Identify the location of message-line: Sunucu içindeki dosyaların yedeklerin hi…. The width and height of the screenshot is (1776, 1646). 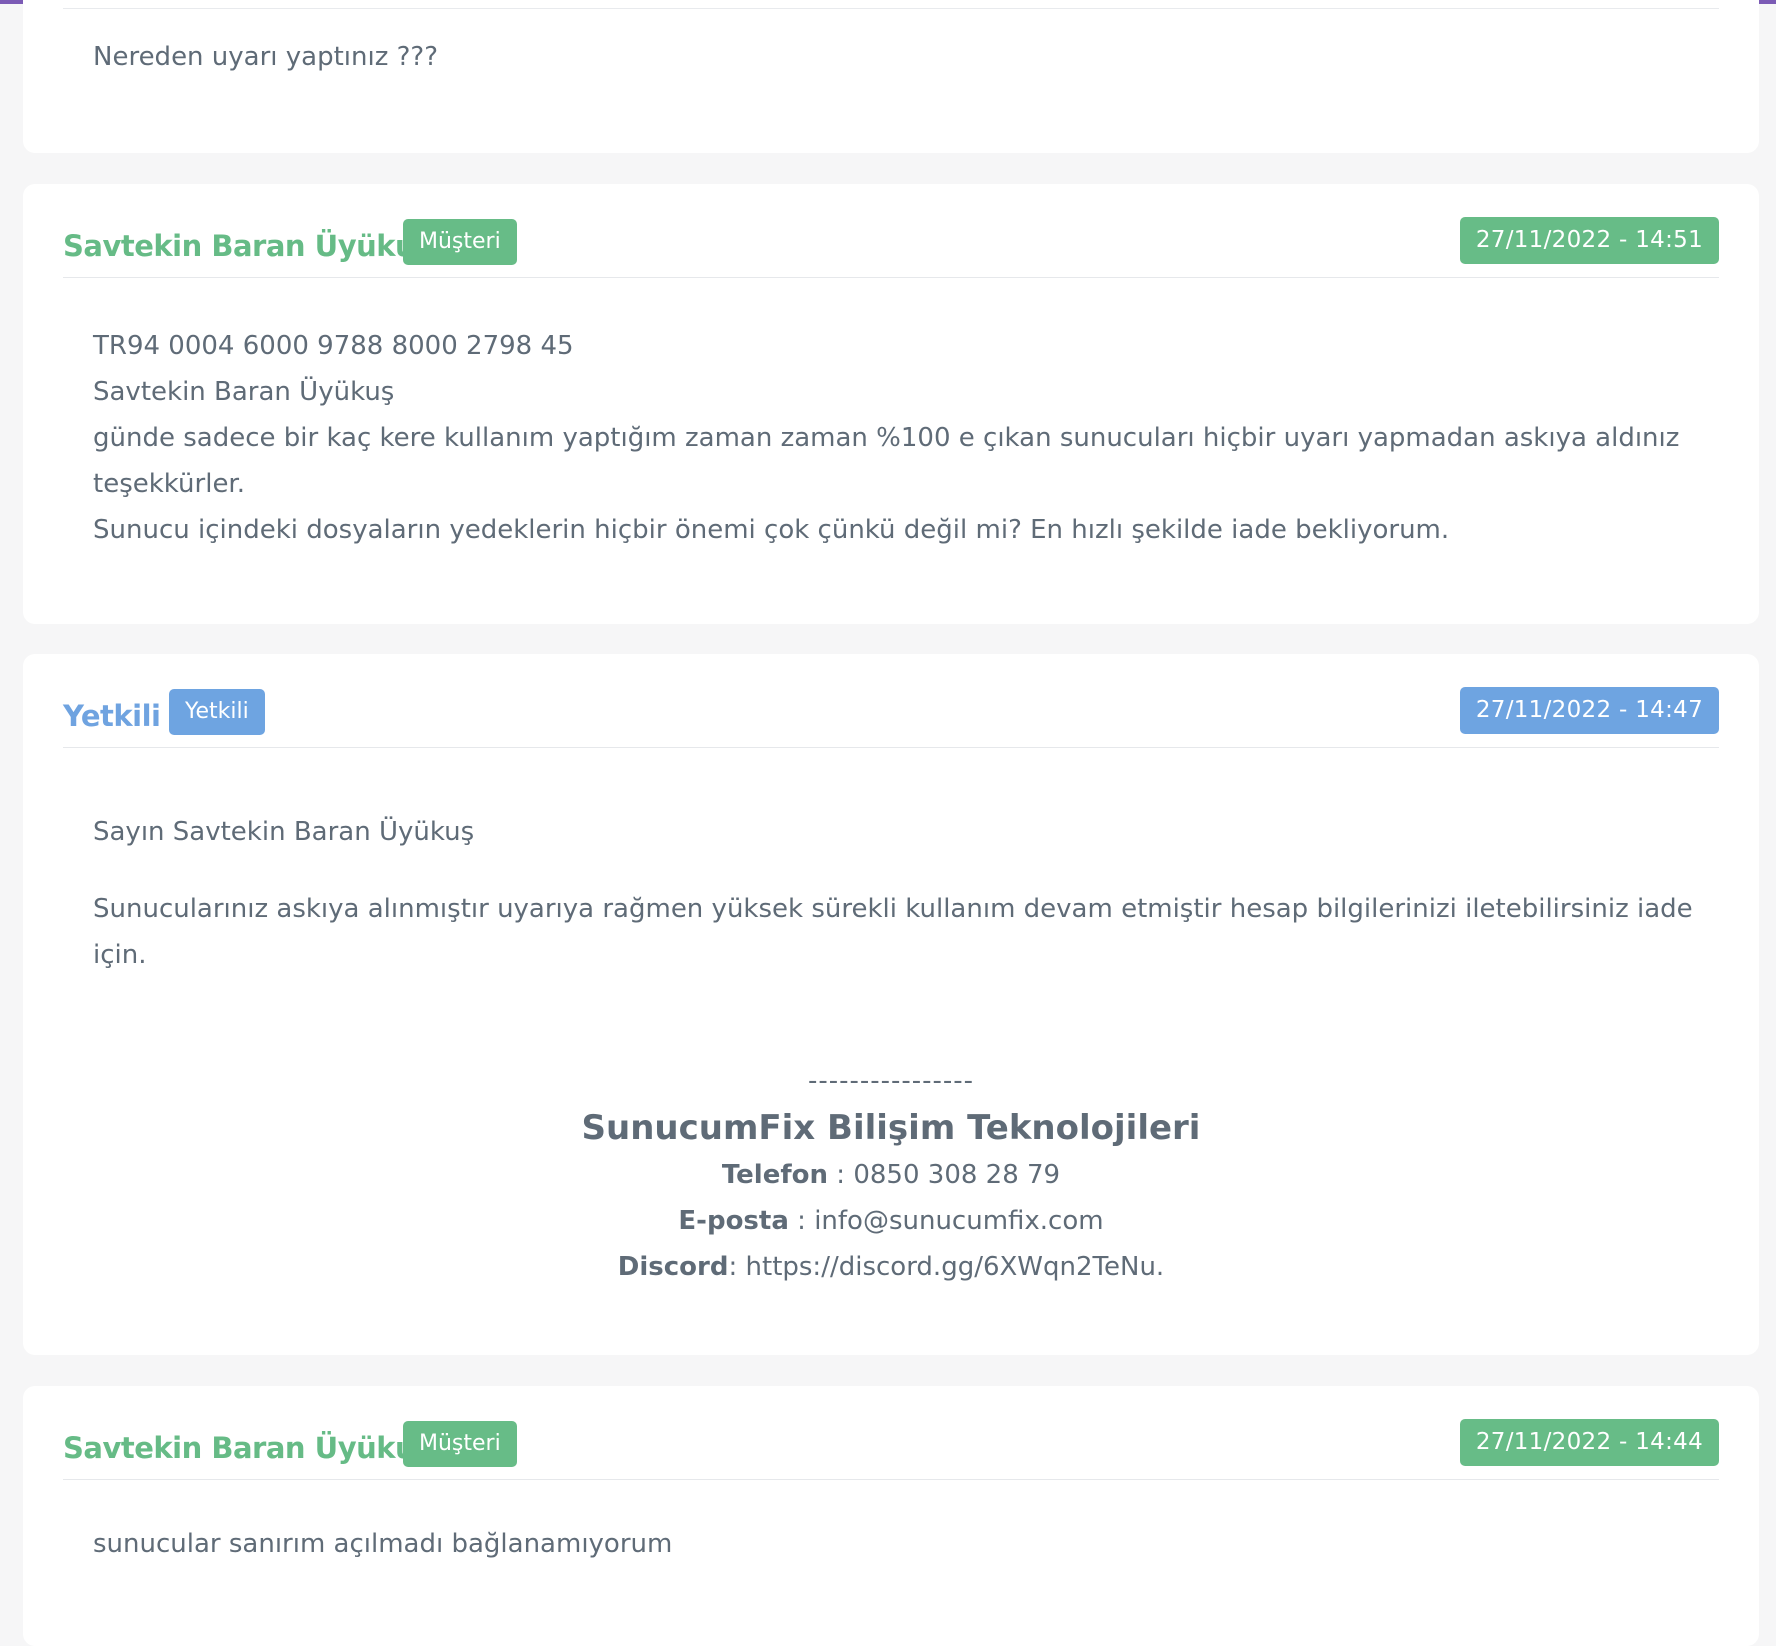
(771, 530).